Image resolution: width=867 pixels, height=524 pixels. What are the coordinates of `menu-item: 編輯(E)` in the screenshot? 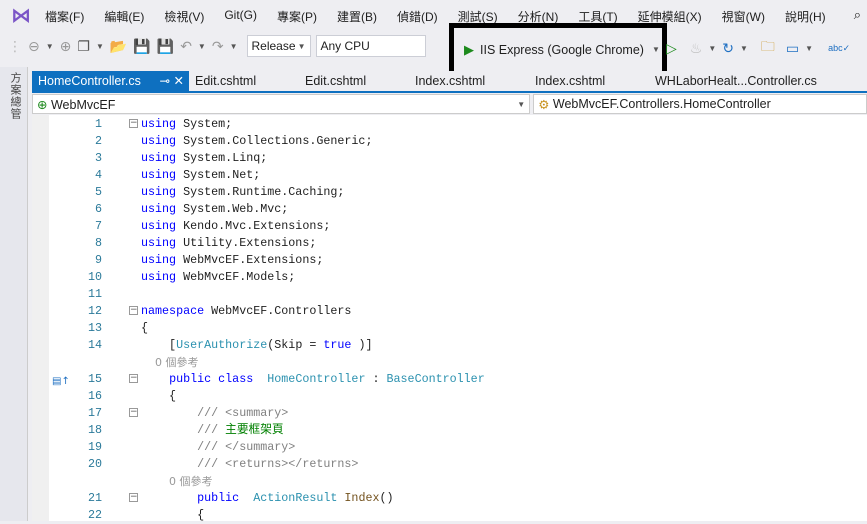 It's located at (124, 16).